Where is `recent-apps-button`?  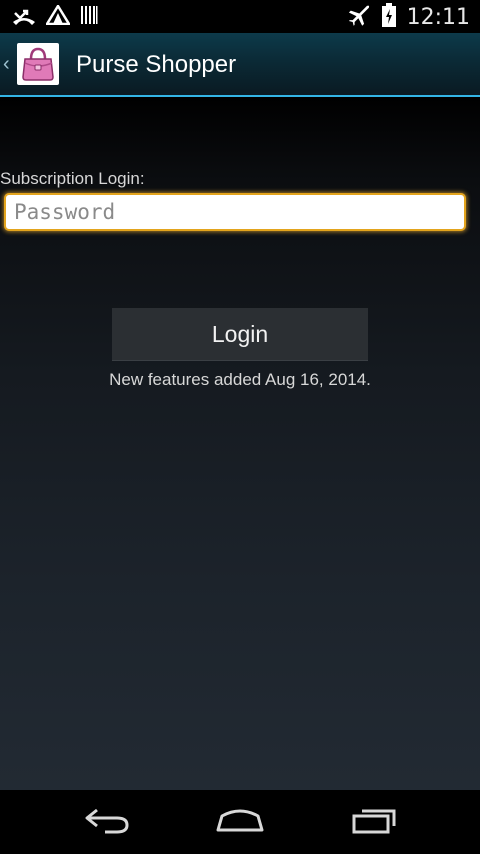 recent-apps-button is located at coordinates (374, 822).